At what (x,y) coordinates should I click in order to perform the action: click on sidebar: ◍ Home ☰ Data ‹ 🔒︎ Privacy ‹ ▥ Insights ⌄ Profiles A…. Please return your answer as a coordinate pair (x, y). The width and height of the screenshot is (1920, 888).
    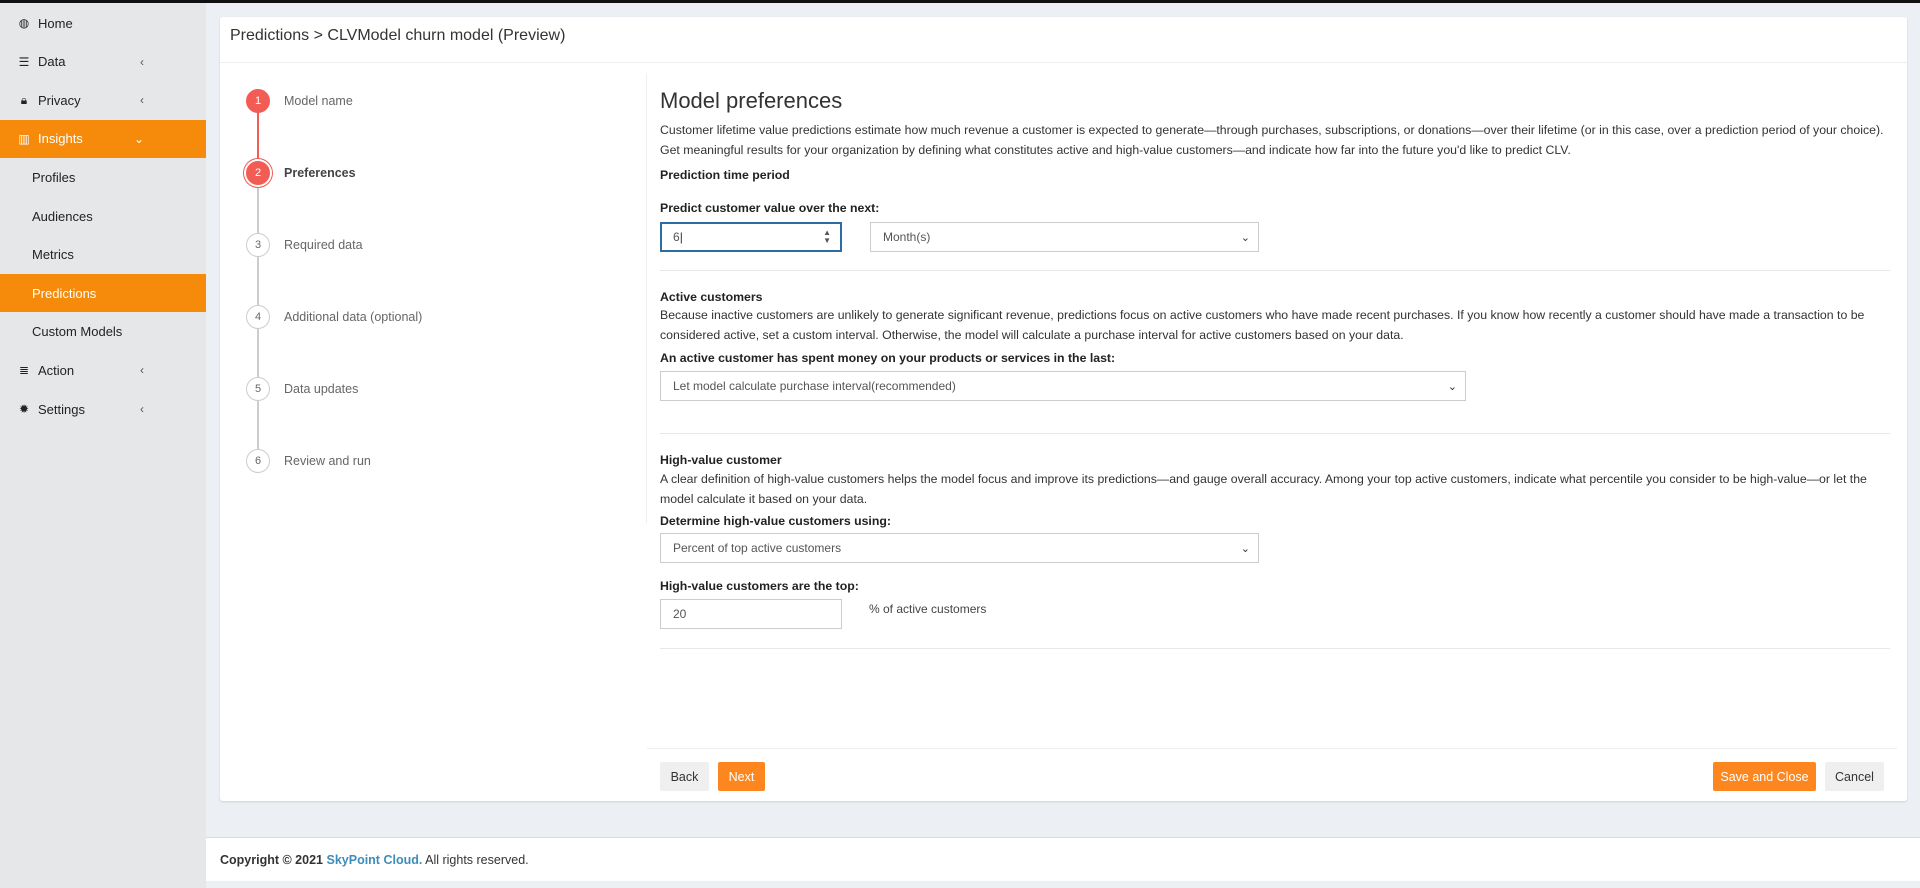
    Looking at the image, I should click on (103, 445).